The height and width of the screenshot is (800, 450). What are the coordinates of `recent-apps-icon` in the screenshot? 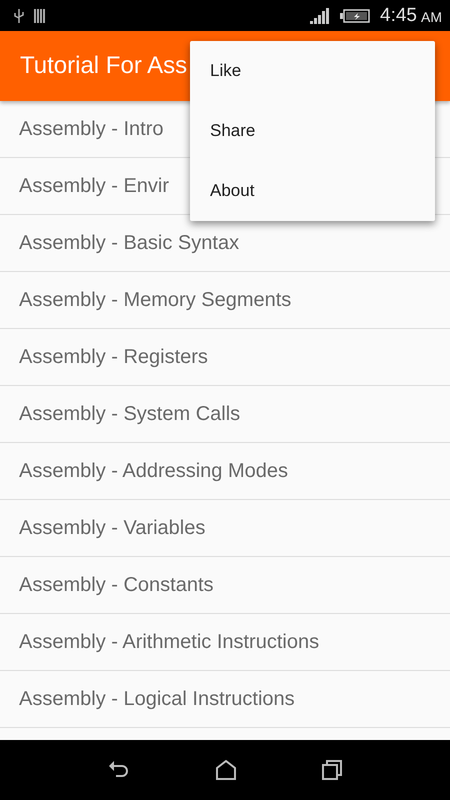 It's located at (332, 770).